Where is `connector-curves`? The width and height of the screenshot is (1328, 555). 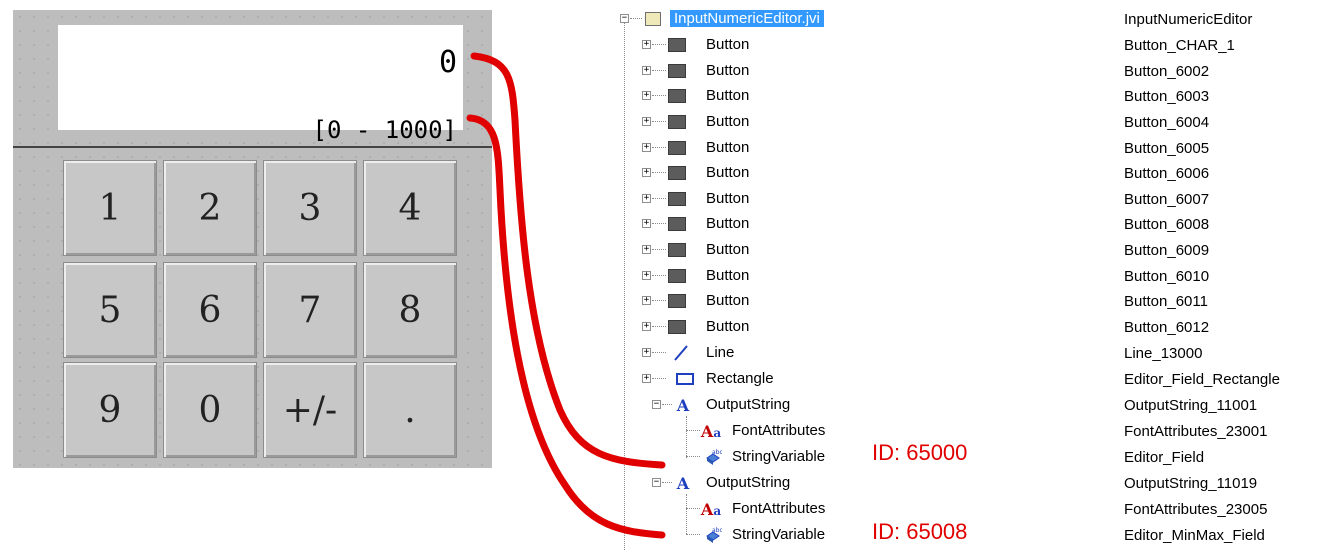
connector-curves is located at coordinates (566, 295).